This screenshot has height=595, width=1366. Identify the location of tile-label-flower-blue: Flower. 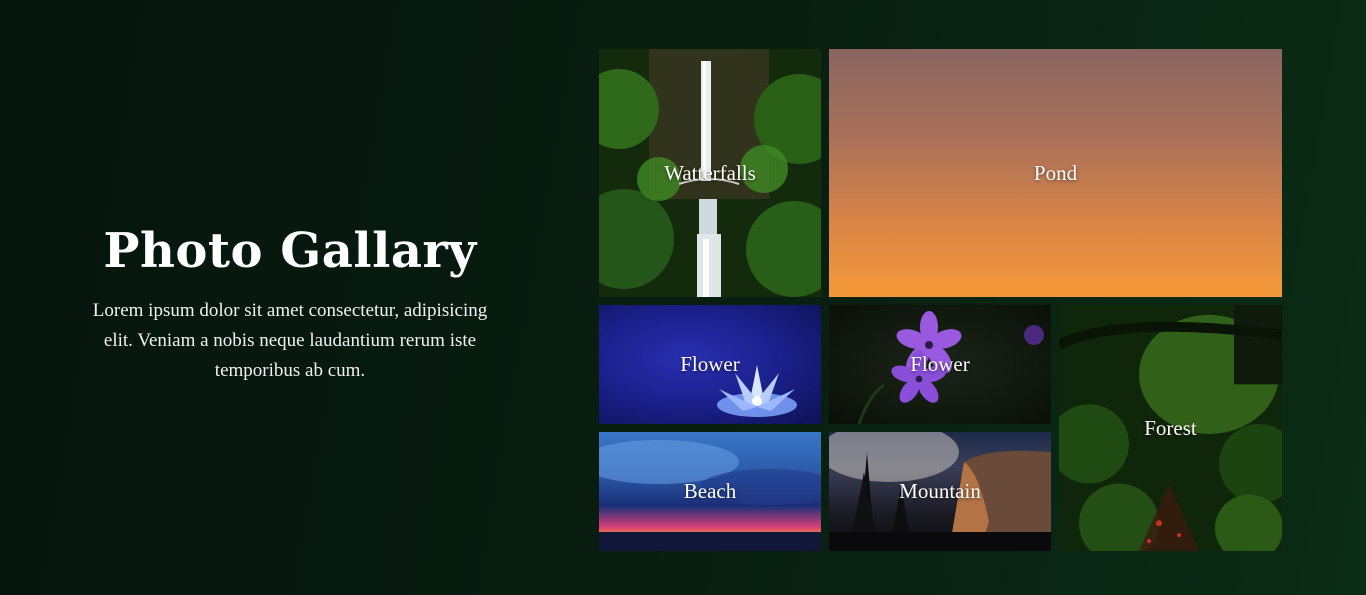
(710, 364).